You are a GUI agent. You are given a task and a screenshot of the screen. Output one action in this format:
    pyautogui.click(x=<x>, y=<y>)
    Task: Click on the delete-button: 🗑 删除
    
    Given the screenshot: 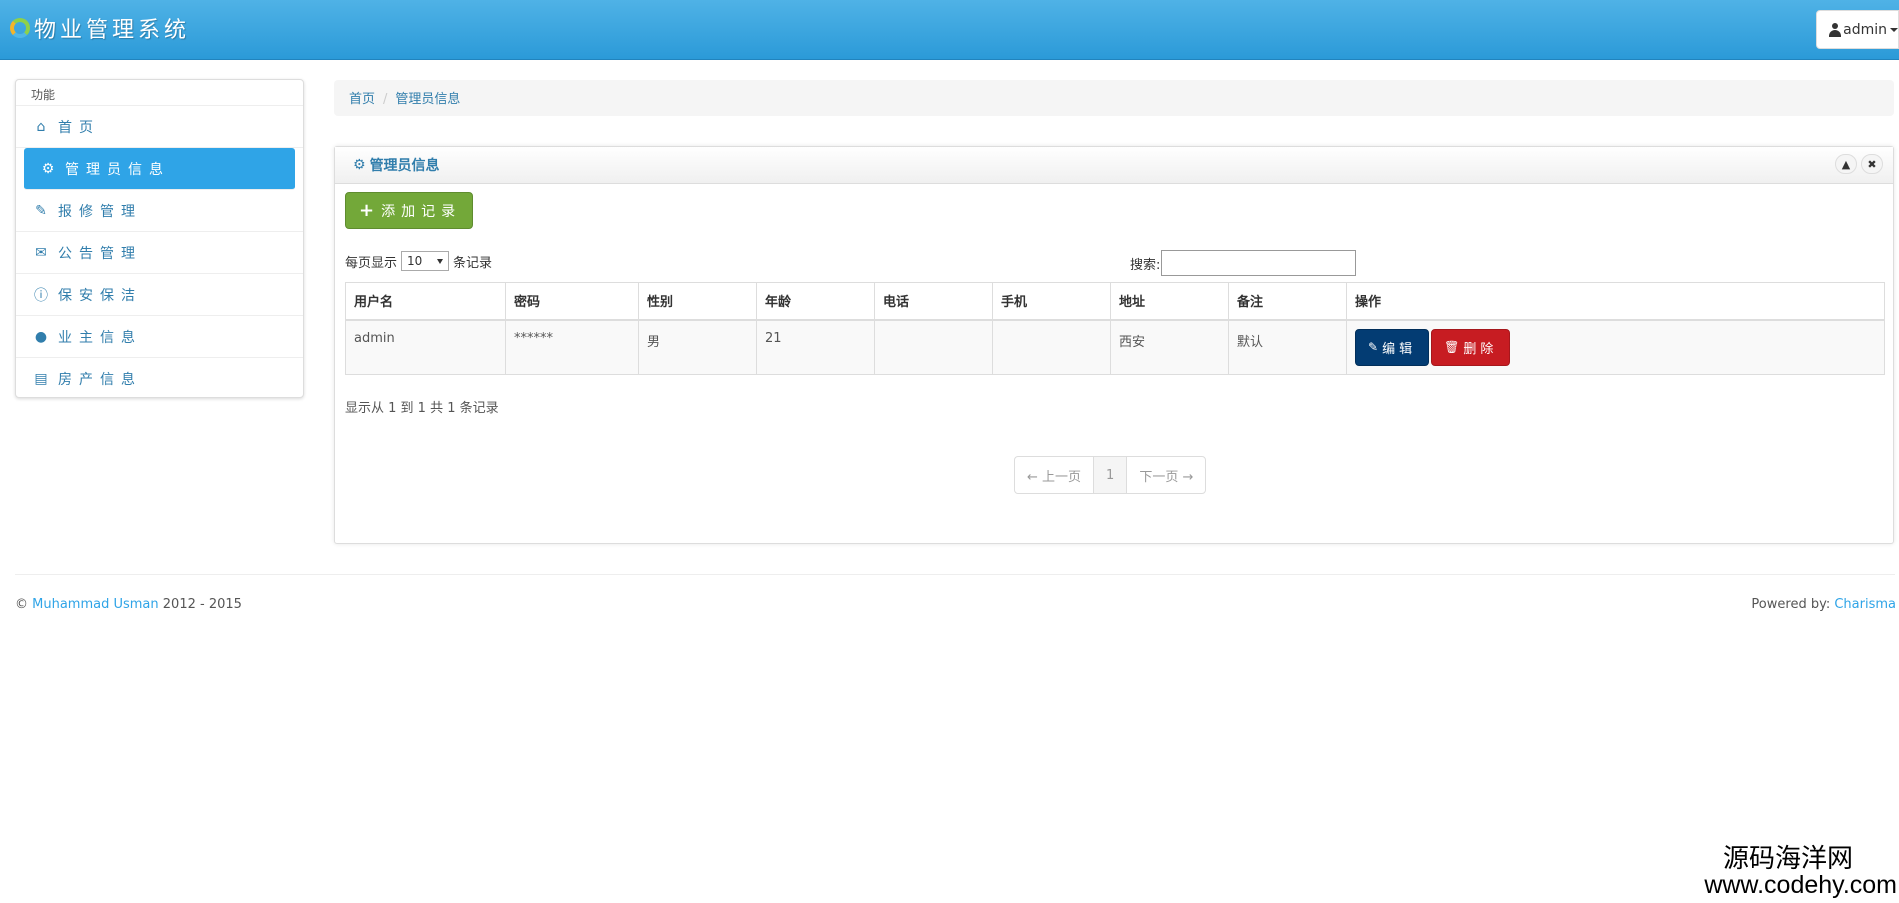 What is the action you would take?
    pyautogui.click(x=1471, y=347)
    